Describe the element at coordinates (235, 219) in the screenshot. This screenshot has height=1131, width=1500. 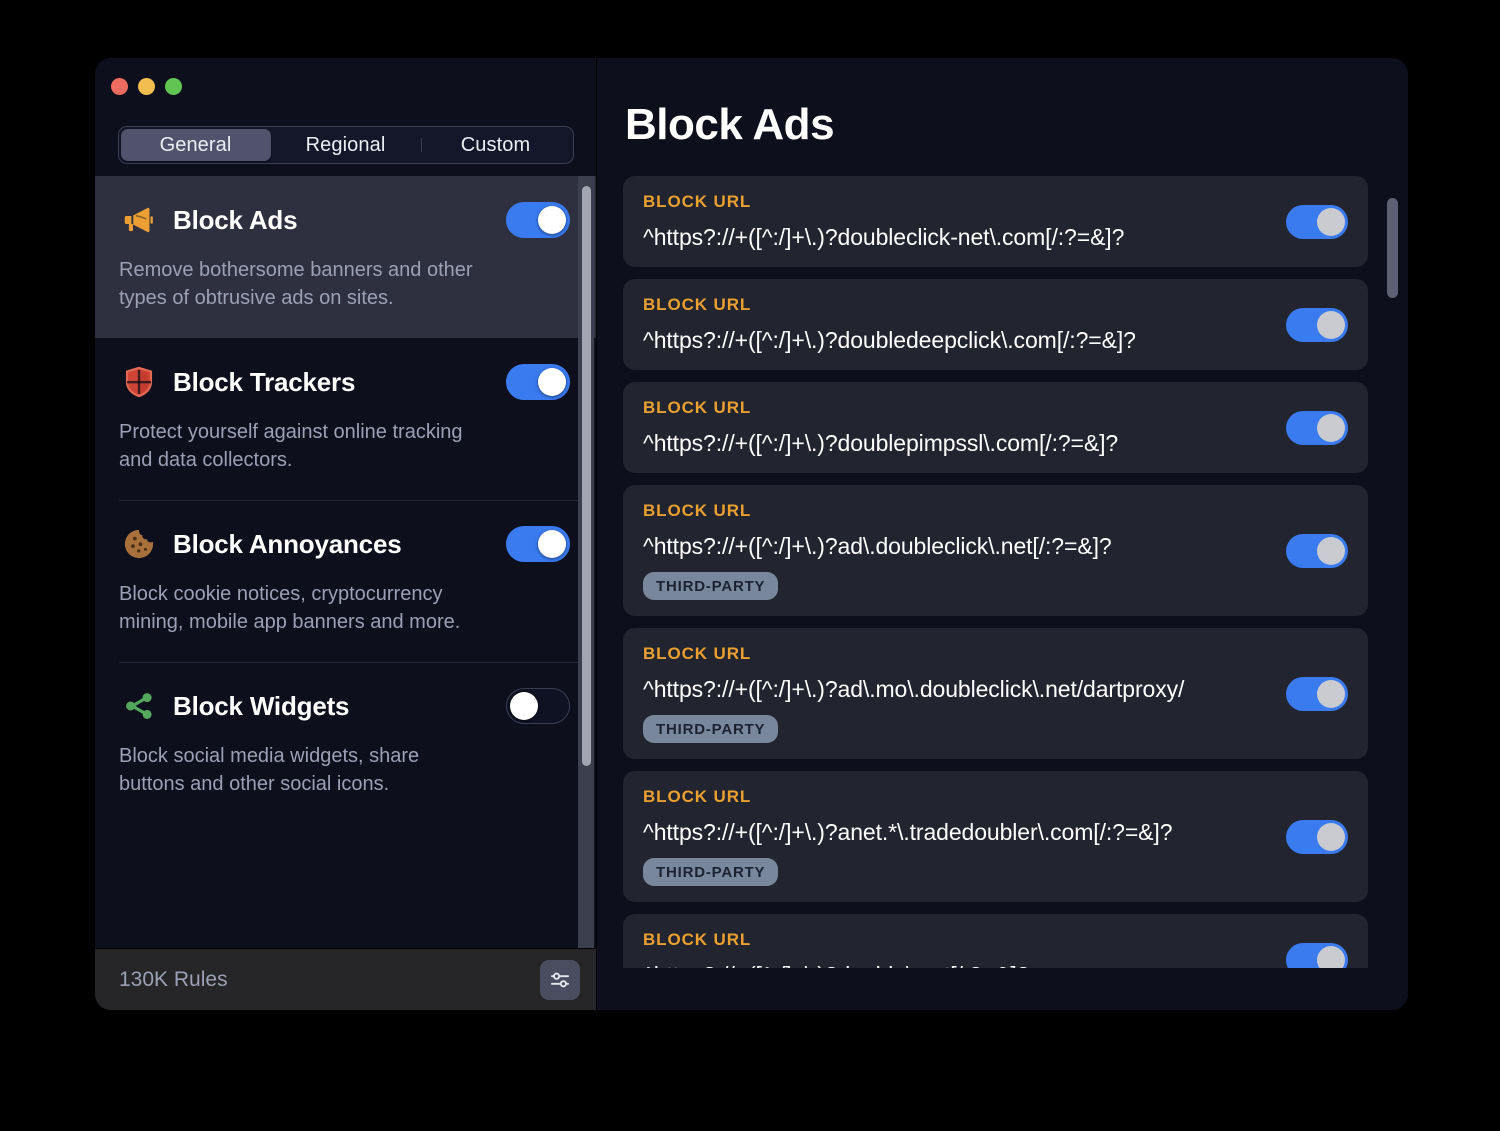
I see `blocker-title: Block Ads` at that location.